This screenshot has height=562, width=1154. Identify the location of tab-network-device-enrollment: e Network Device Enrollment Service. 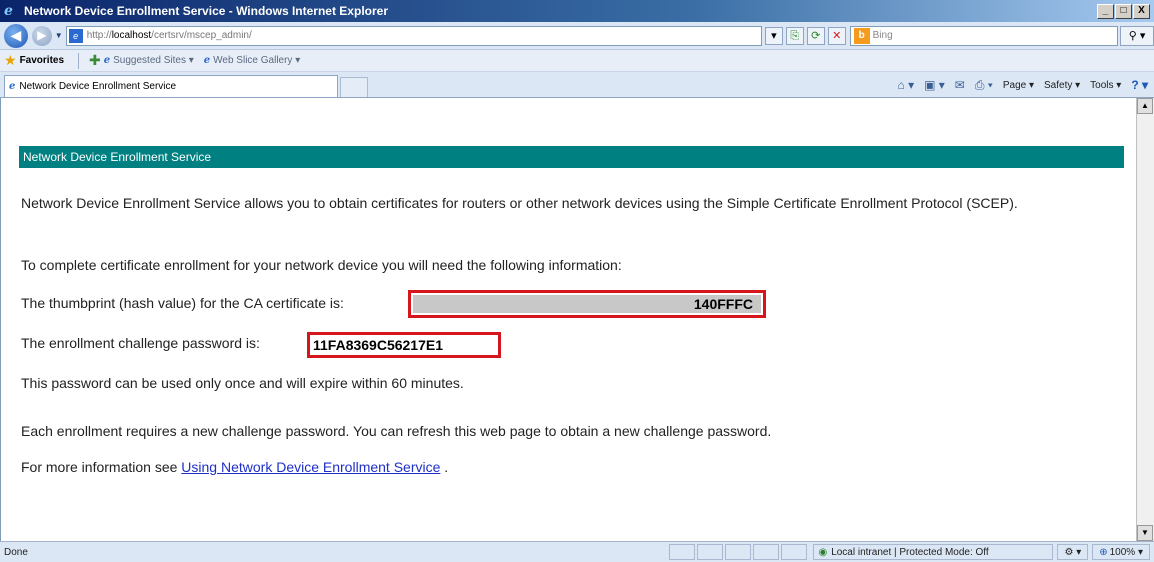
(171, 86).